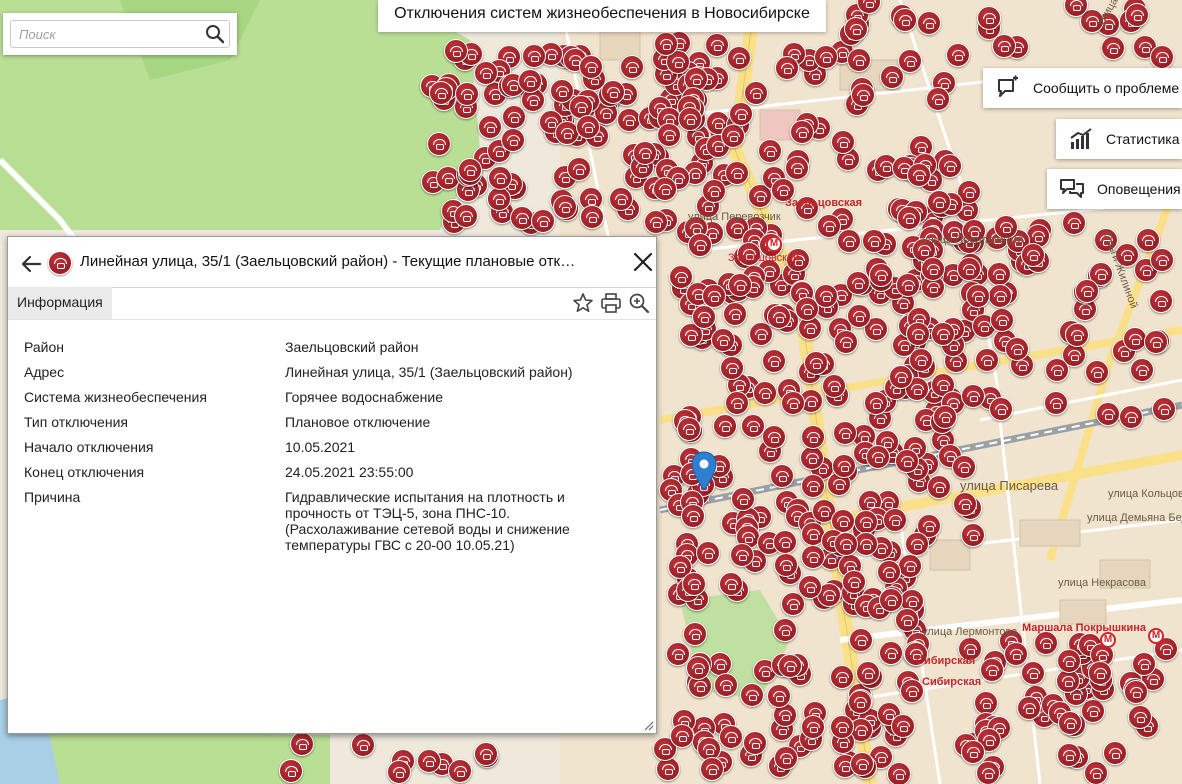 The height and width of the screenshot is (784, 1182). Describe the element at coordinates (648, 725) in the screenshot. I see `resize-handle-icon` at that location.